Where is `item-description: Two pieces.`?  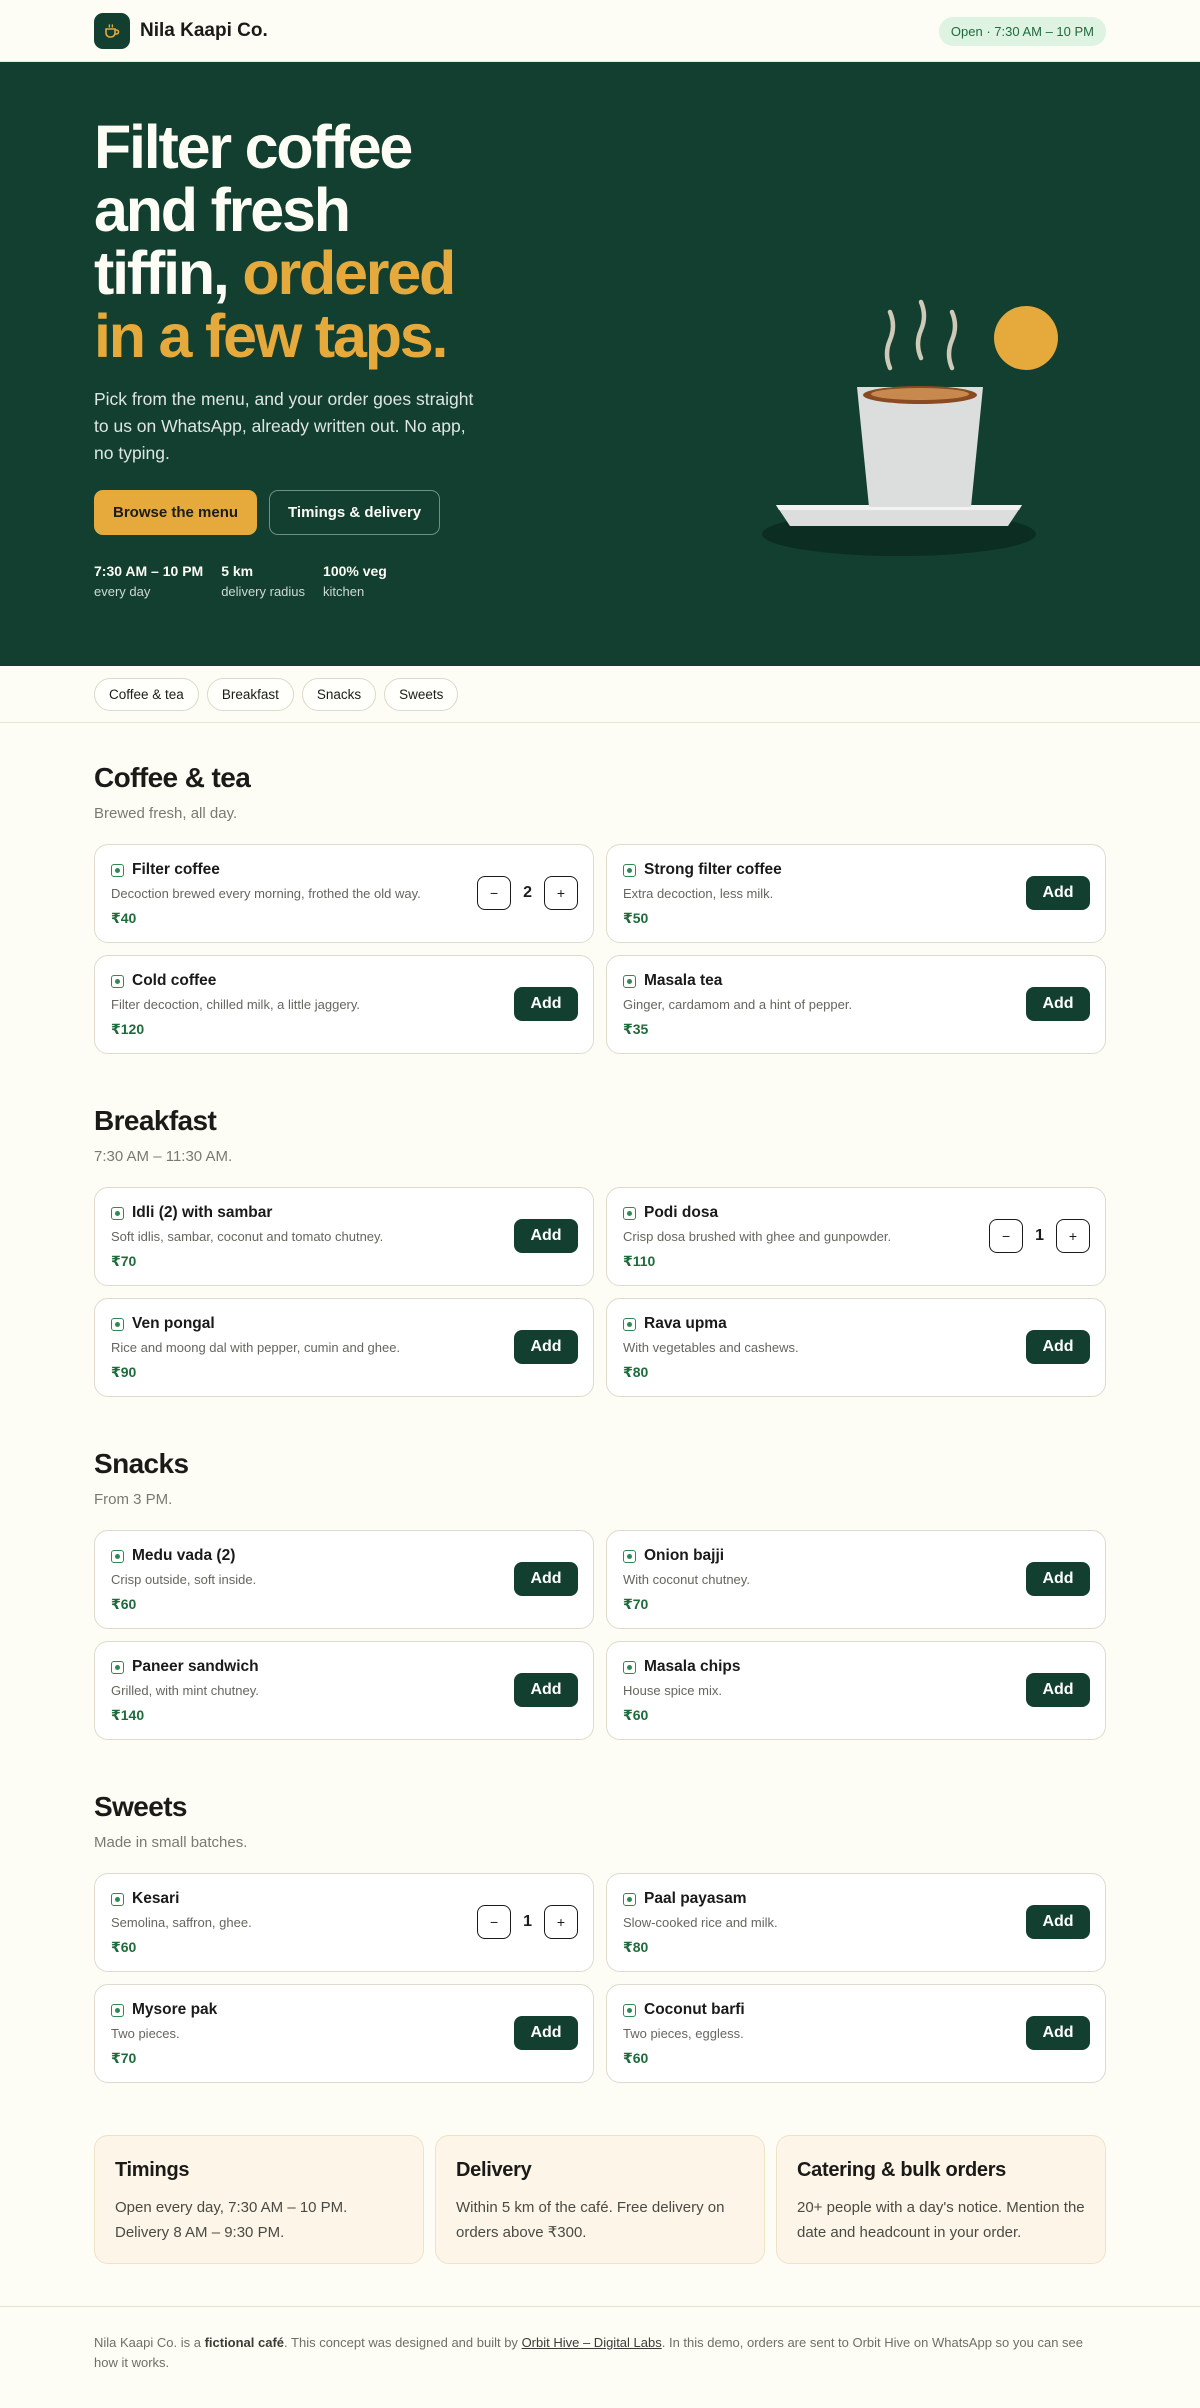 item-description: Two pieces. is located at coordinates (145, 2033).